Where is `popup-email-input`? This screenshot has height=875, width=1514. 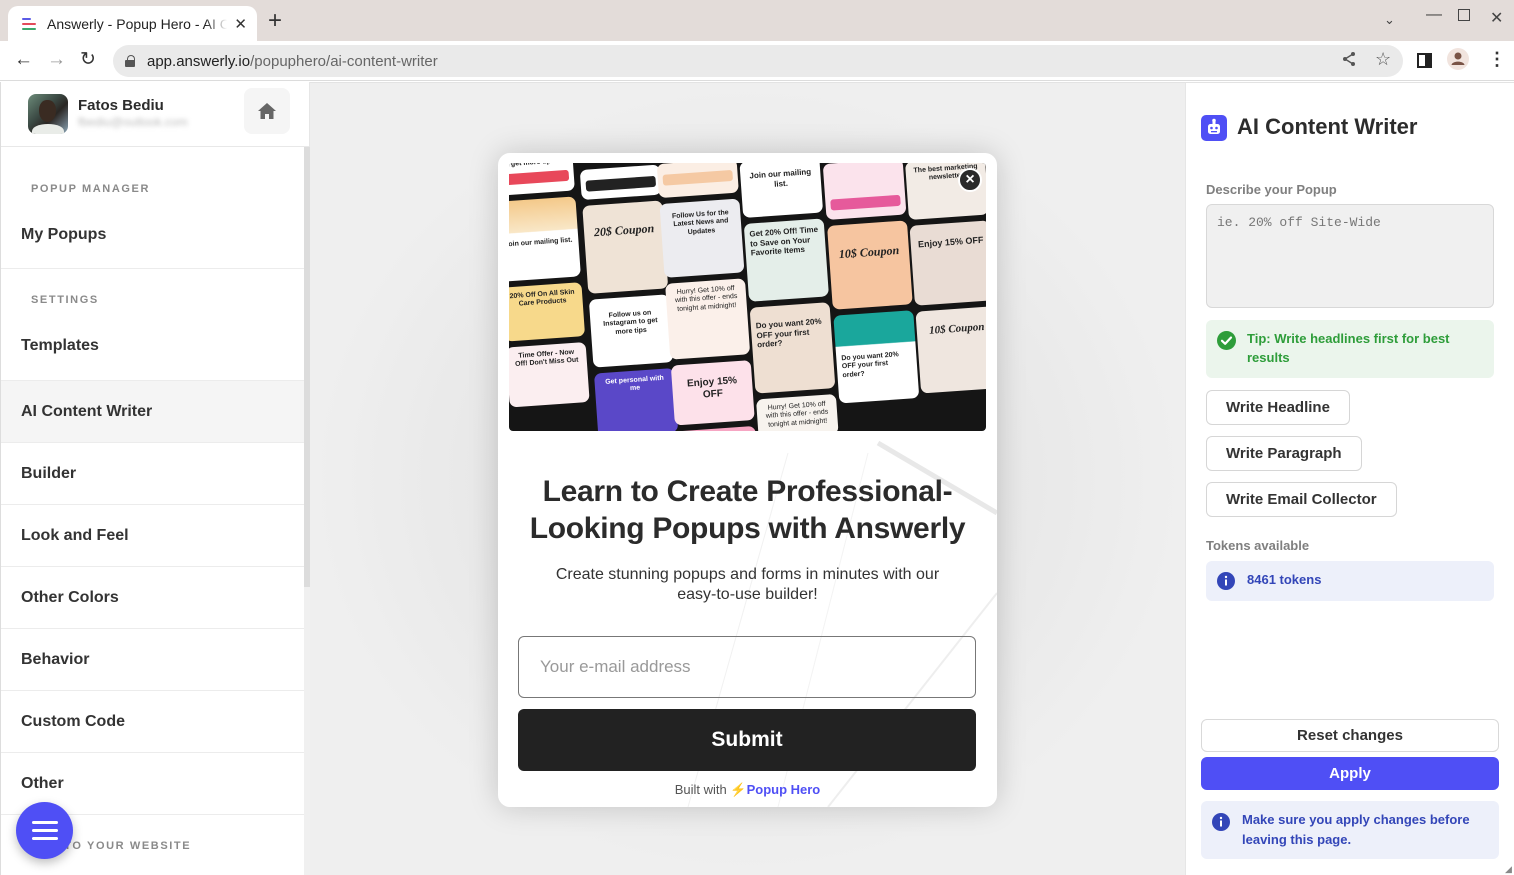 popup-email-input is located at coordinates (747, 667).